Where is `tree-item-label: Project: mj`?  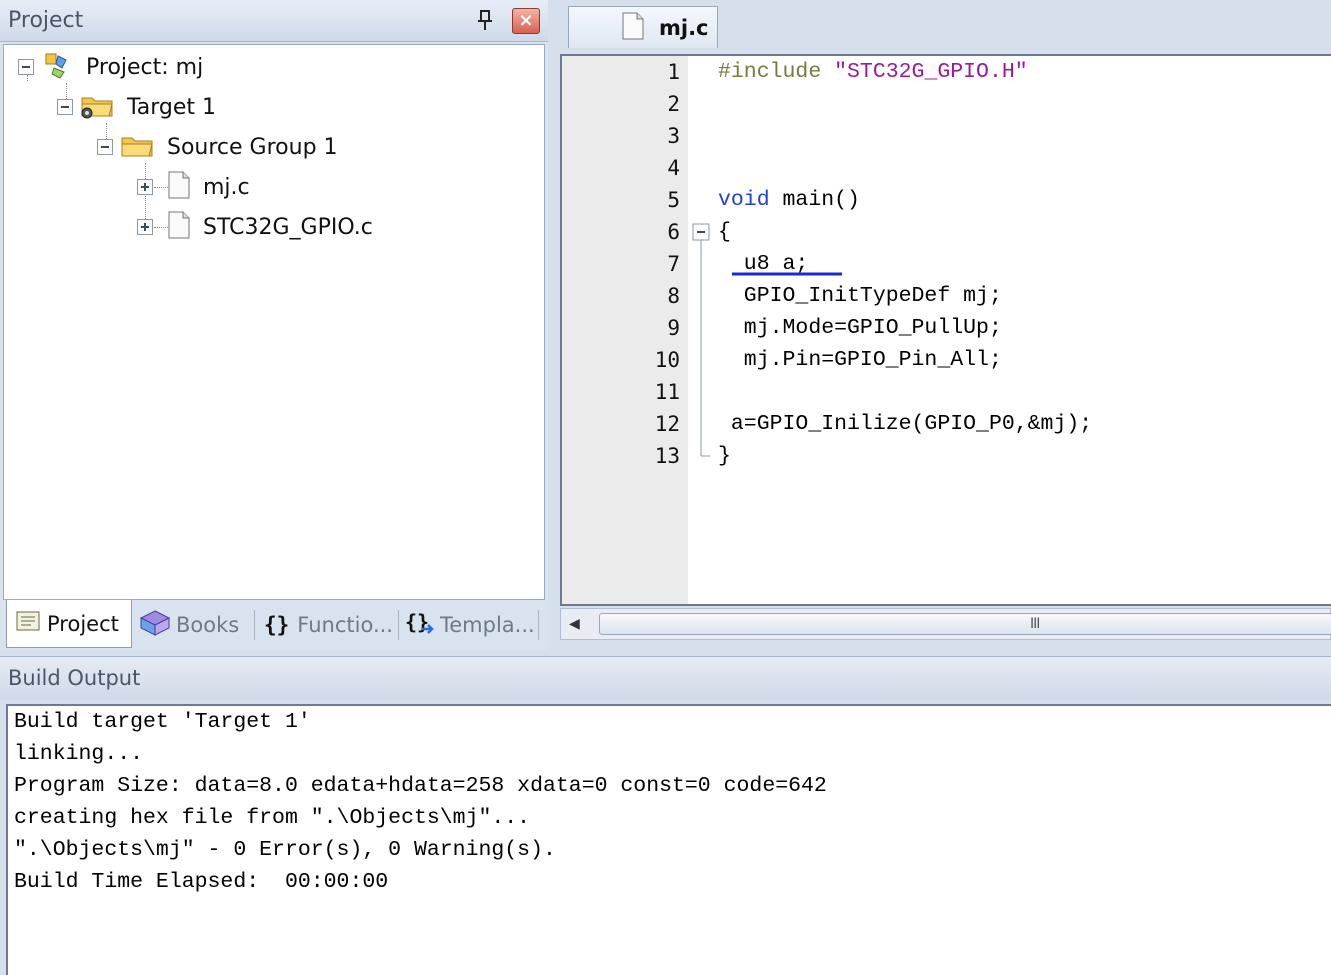 tree-item-label: Project: mj is located at coordinates (145, 67).